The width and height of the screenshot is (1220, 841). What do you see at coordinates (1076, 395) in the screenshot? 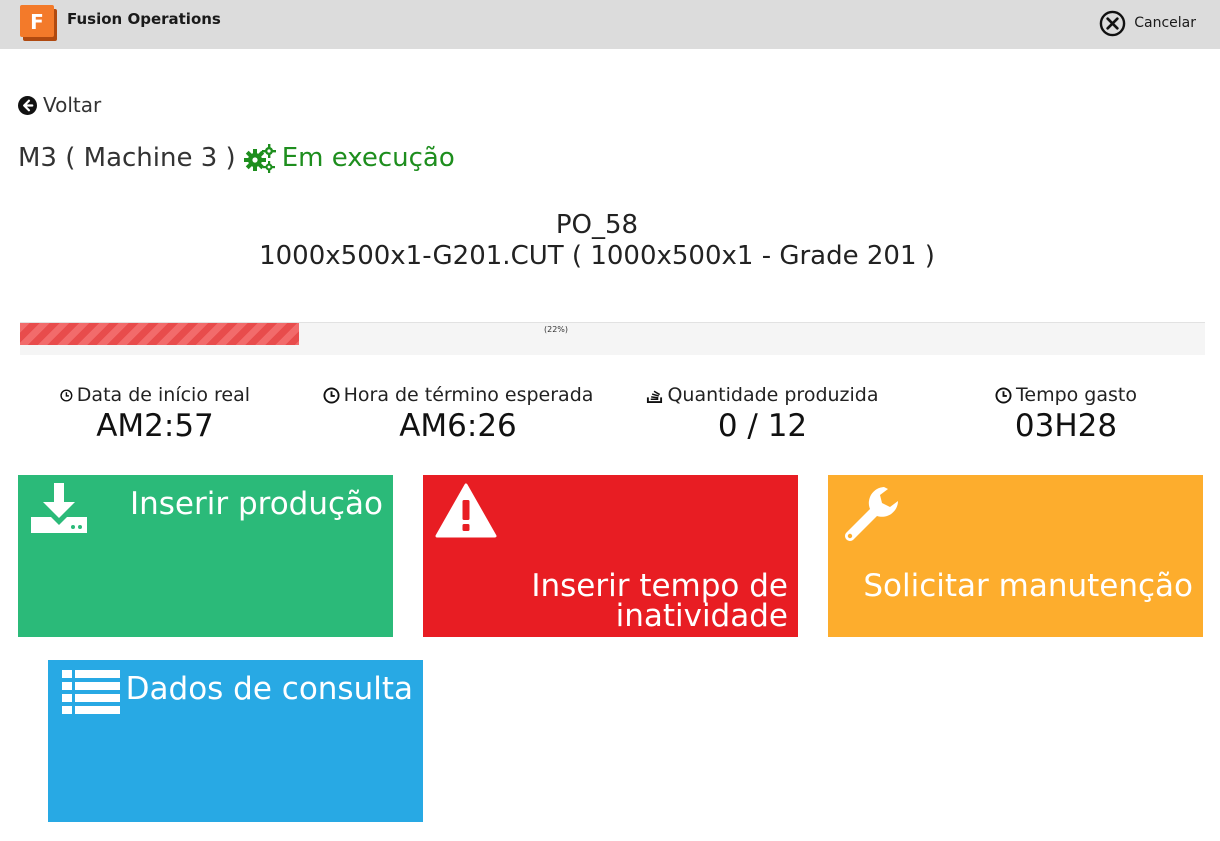
I see `stat-label: Tempo gasto` at bounding box center [1076, 395].